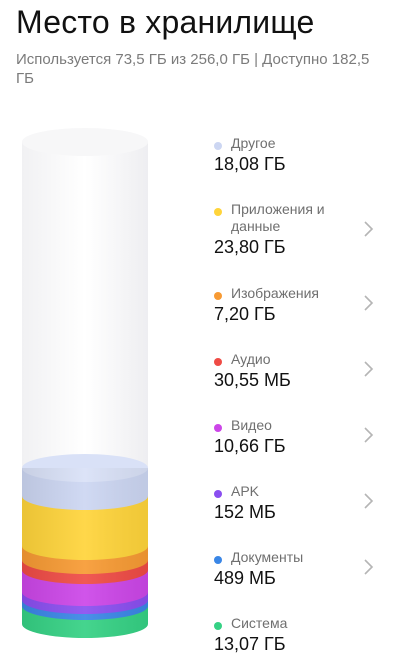 The height and width of the screenshot is (672, 400). I want to click on category-label: Аудио, so click(251, 359).